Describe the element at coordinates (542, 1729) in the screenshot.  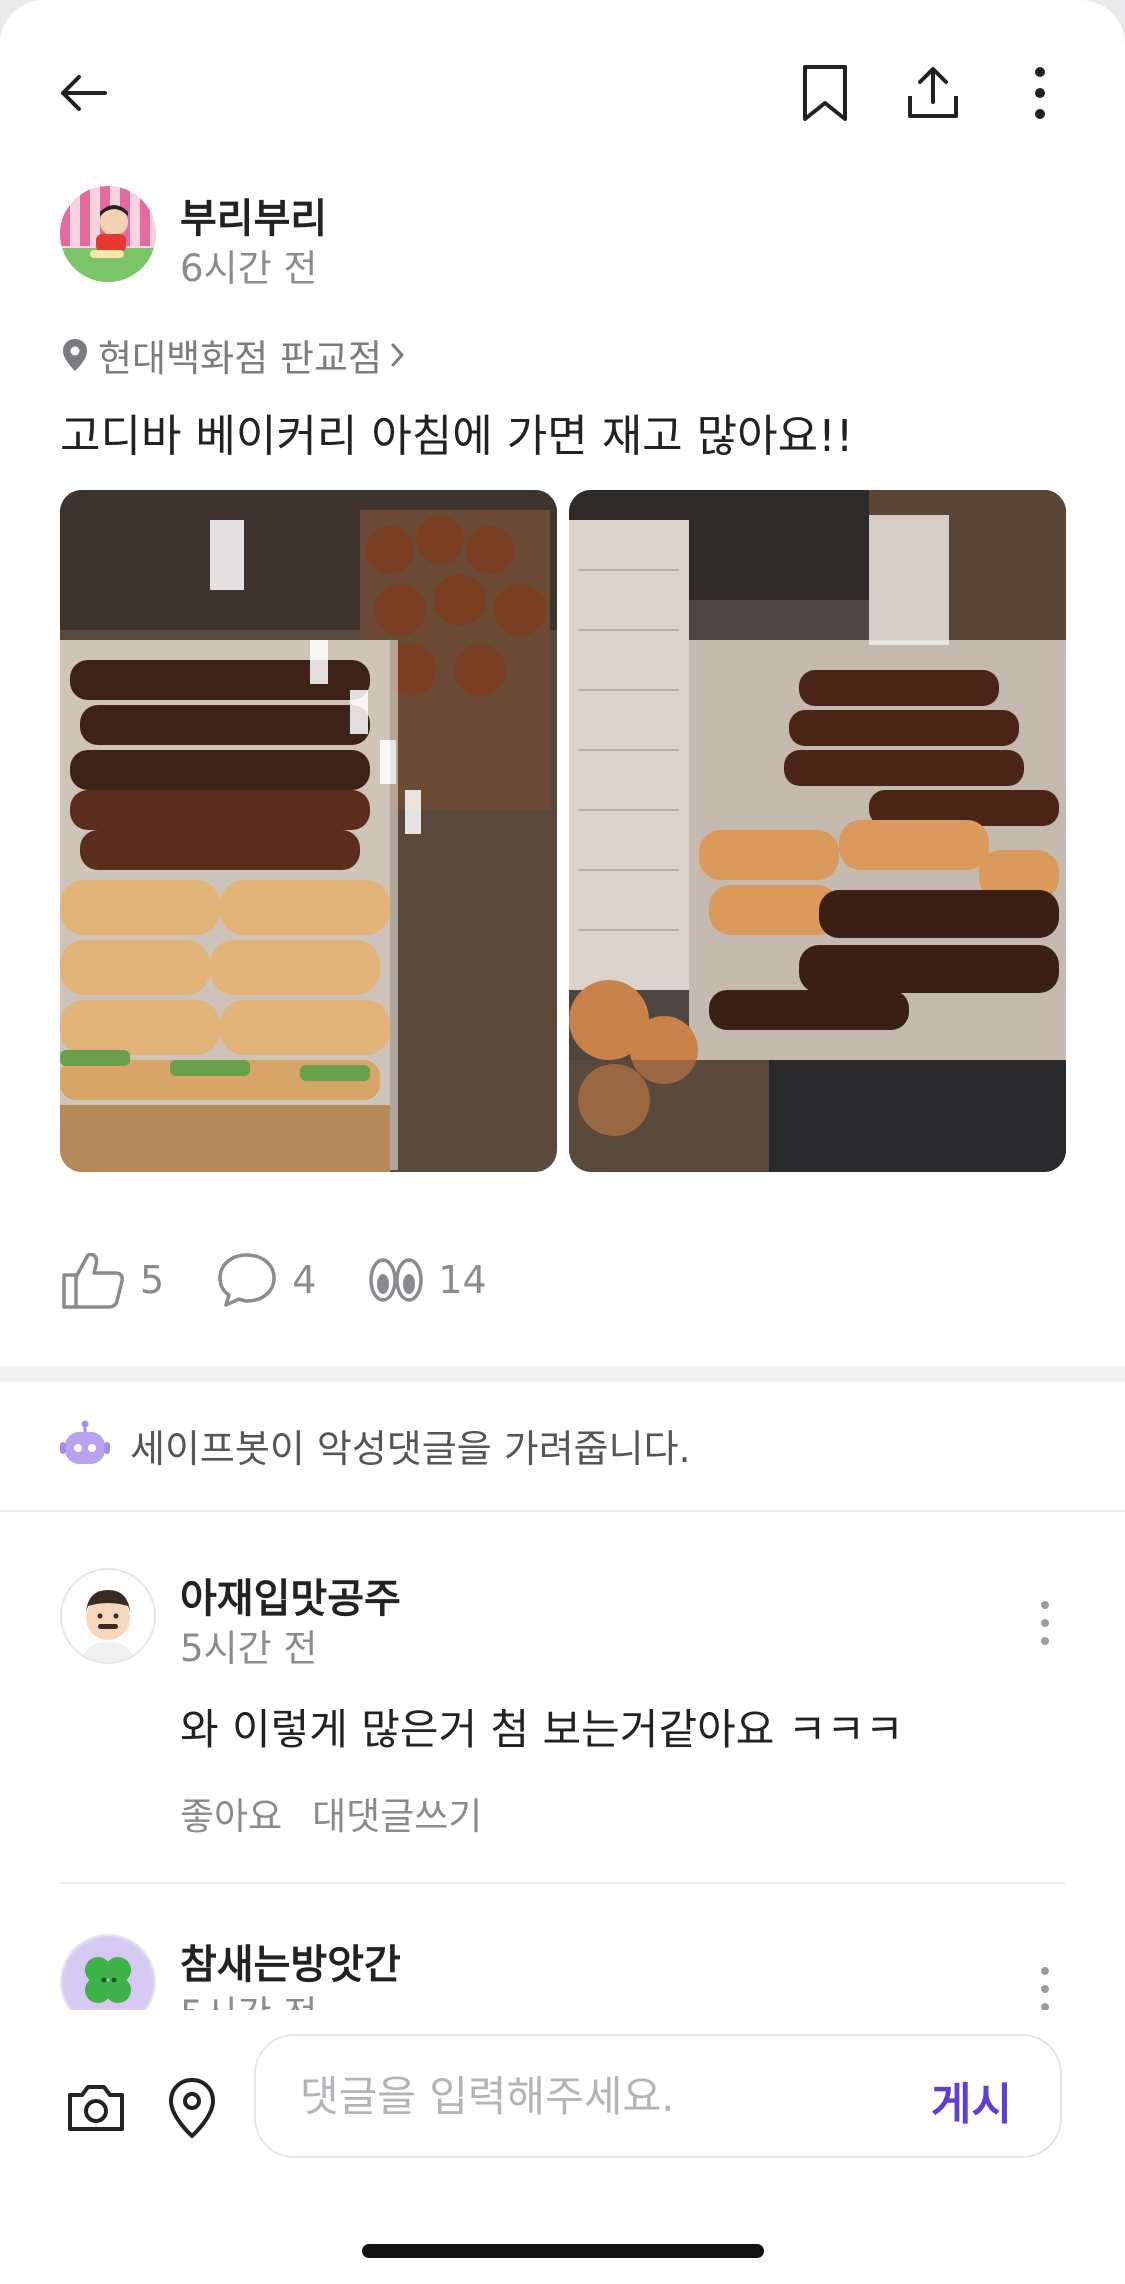
I see `comment-text: 와 이렇게 많은거 첨 보는거같아요 ㅋㅋㅋ` at that location.